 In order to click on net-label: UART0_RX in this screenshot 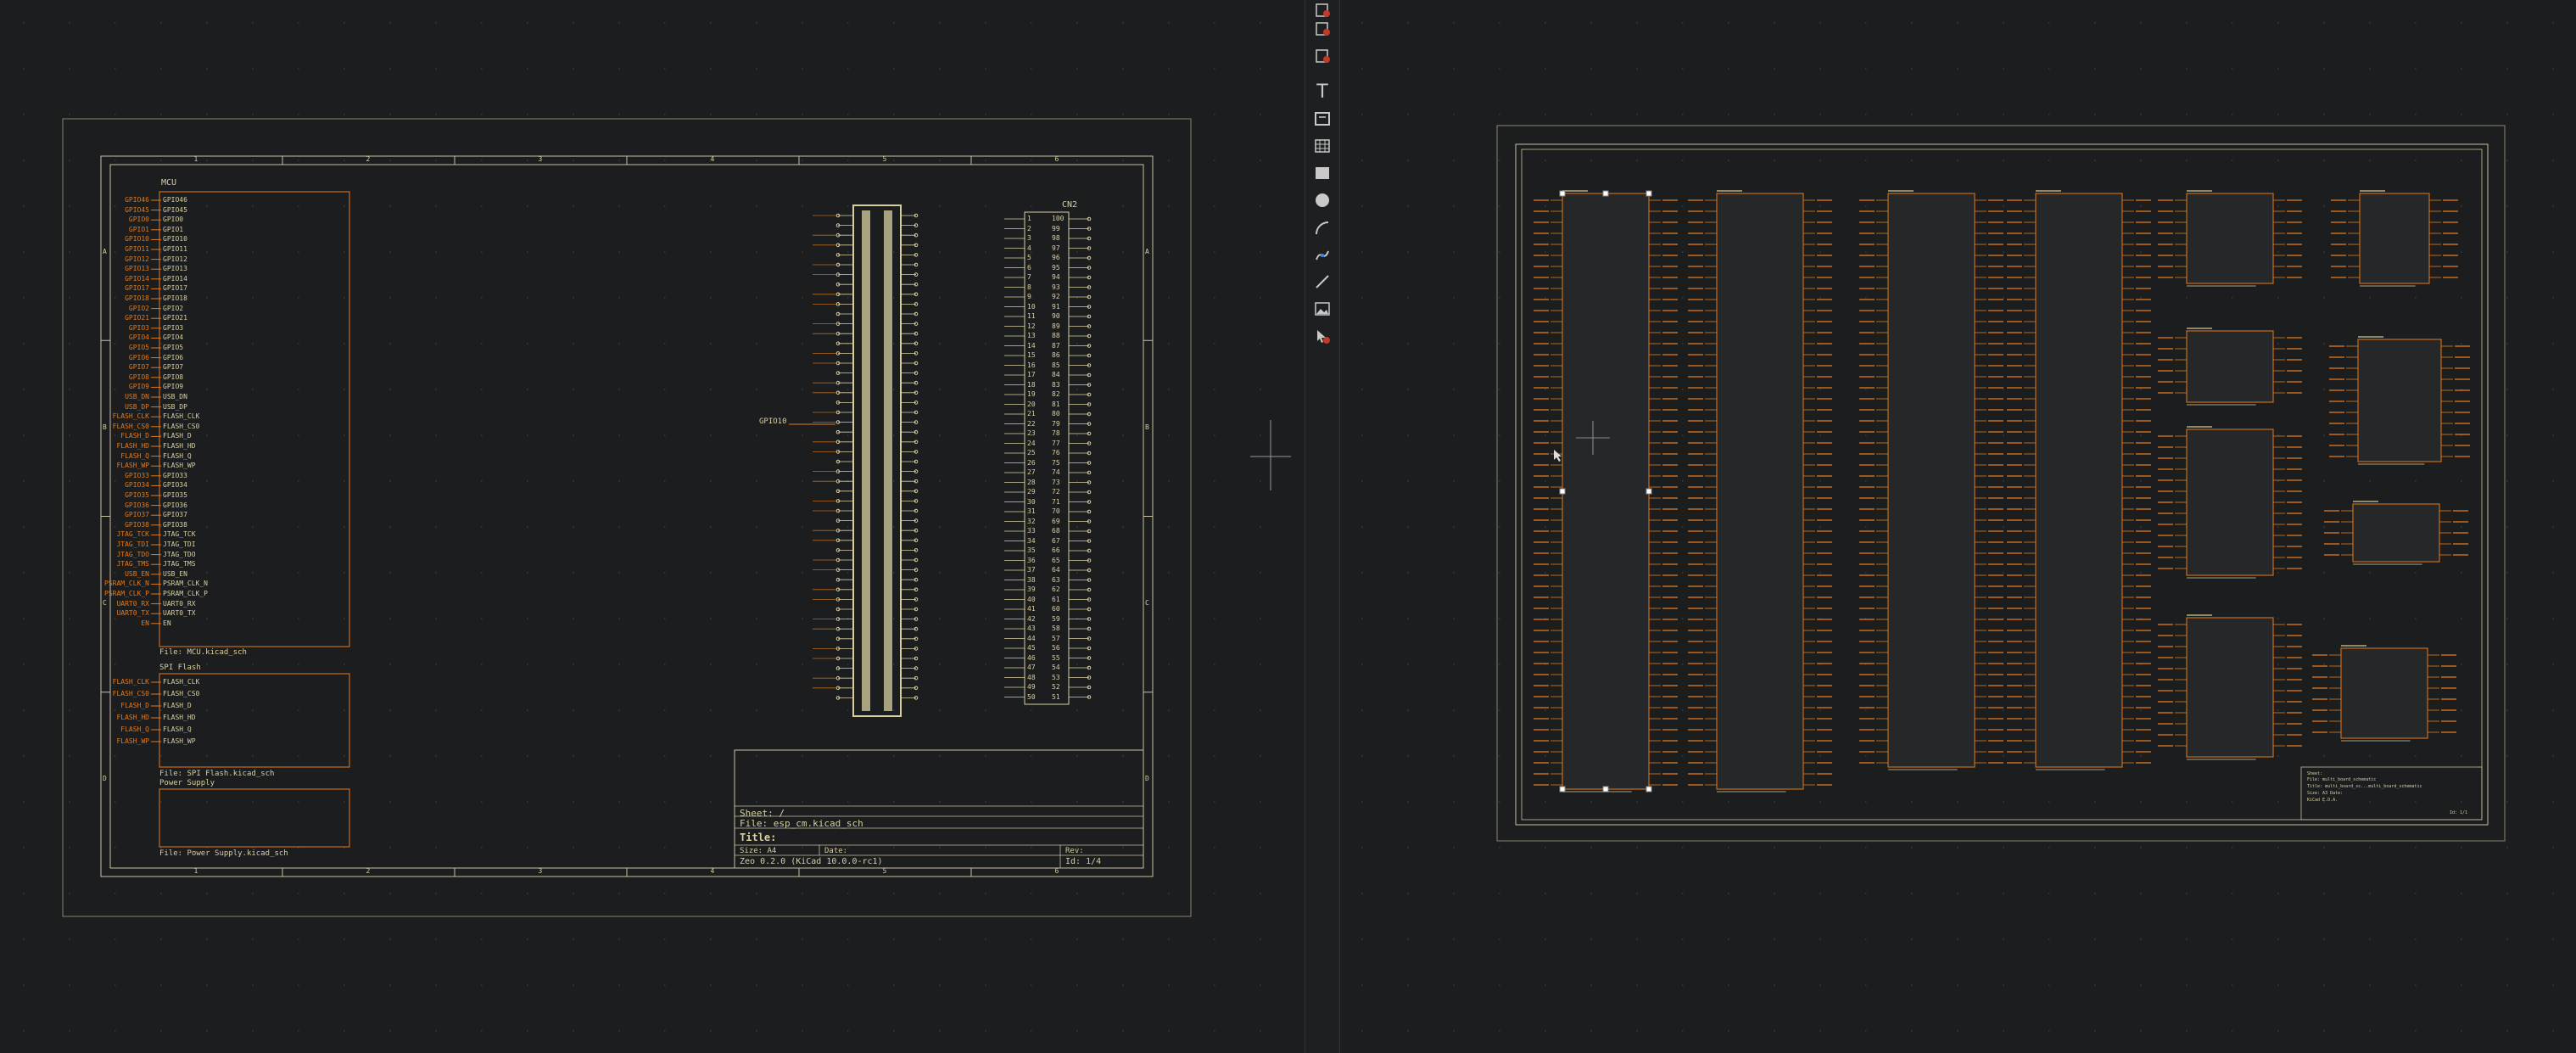, I will do `click(132, 603)`.